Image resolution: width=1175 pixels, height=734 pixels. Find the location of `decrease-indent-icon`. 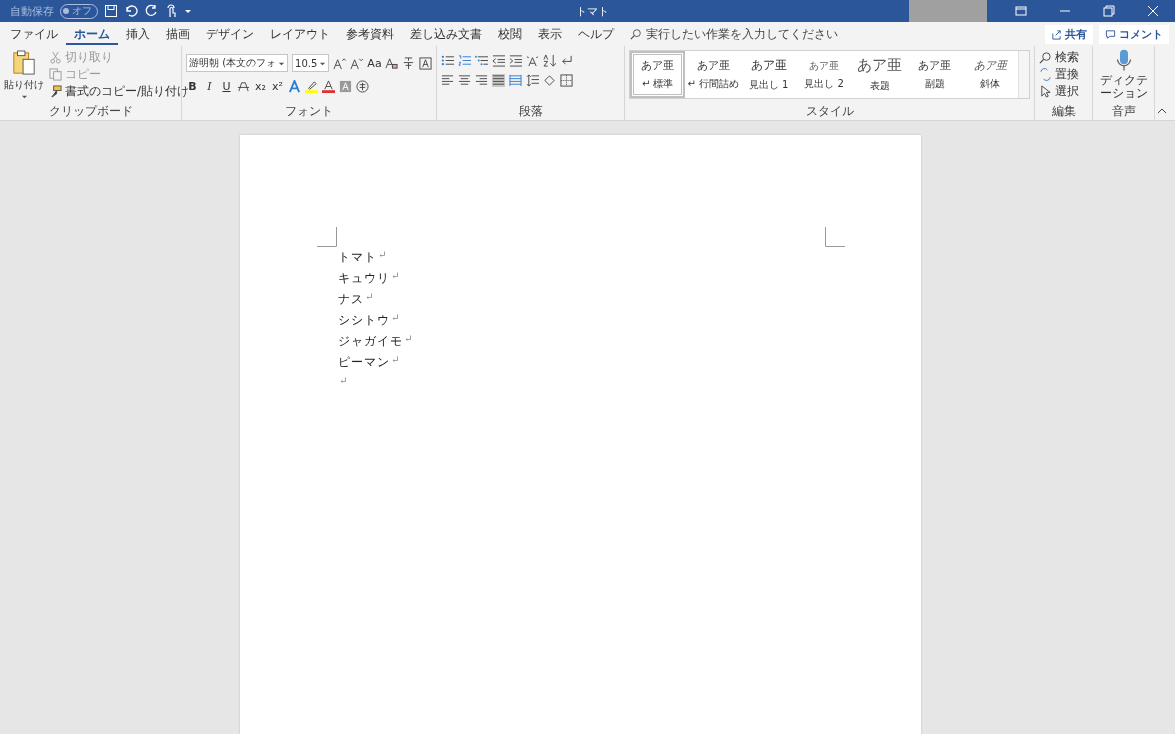

decrease-indent-icon is located at coordinates (498, 60).